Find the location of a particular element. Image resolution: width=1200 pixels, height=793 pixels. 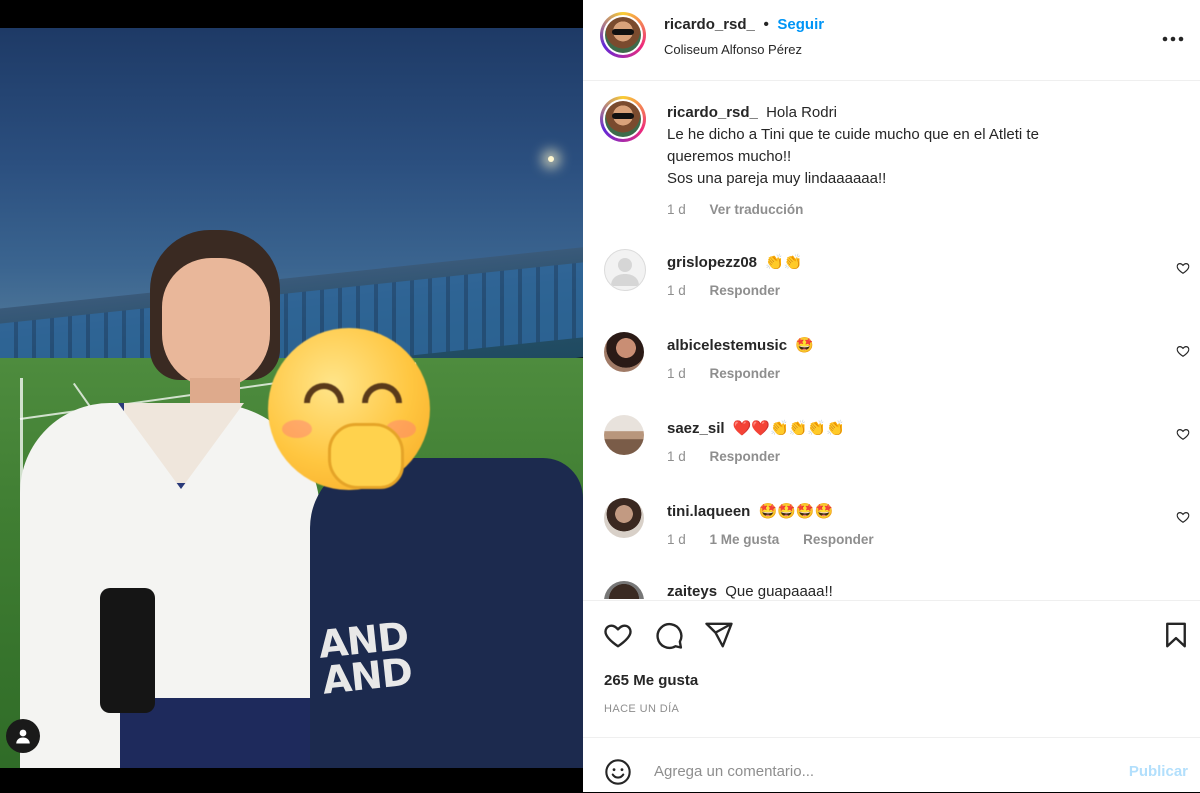

more-options-icon is located at coordinates (1173, 35).